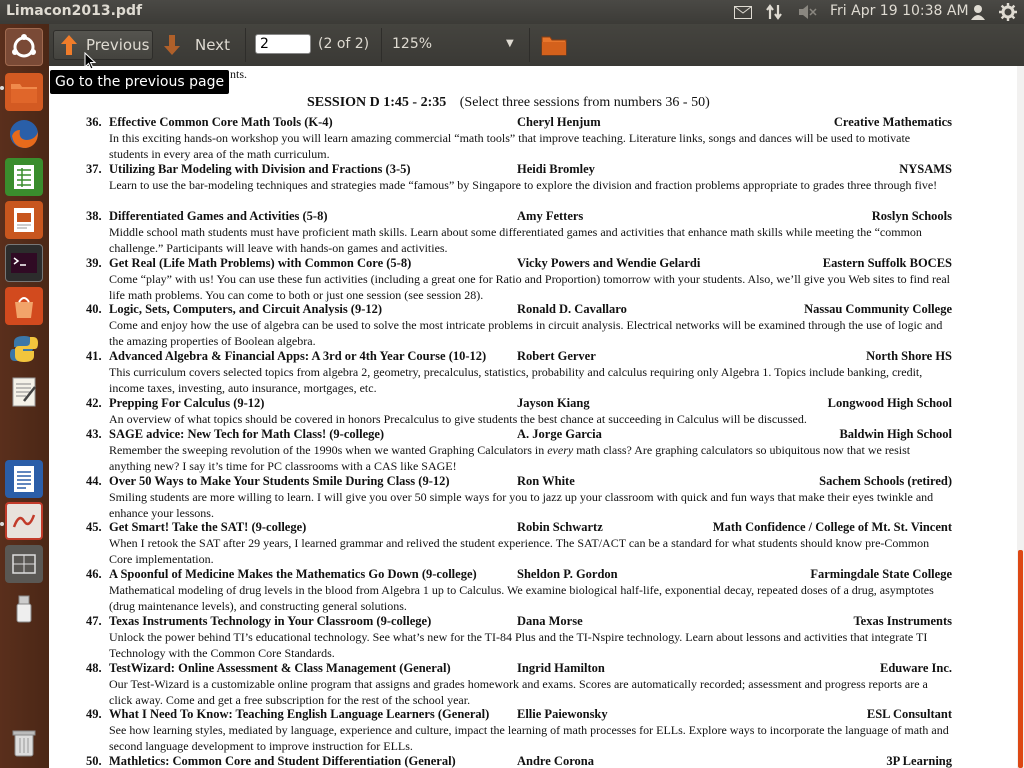 The width and height of the screenshot is (1024, 768). Describe the element at coordinates (560, 527) in the screenshot. I see `session-presenter: Robin Schwartz` at that location.